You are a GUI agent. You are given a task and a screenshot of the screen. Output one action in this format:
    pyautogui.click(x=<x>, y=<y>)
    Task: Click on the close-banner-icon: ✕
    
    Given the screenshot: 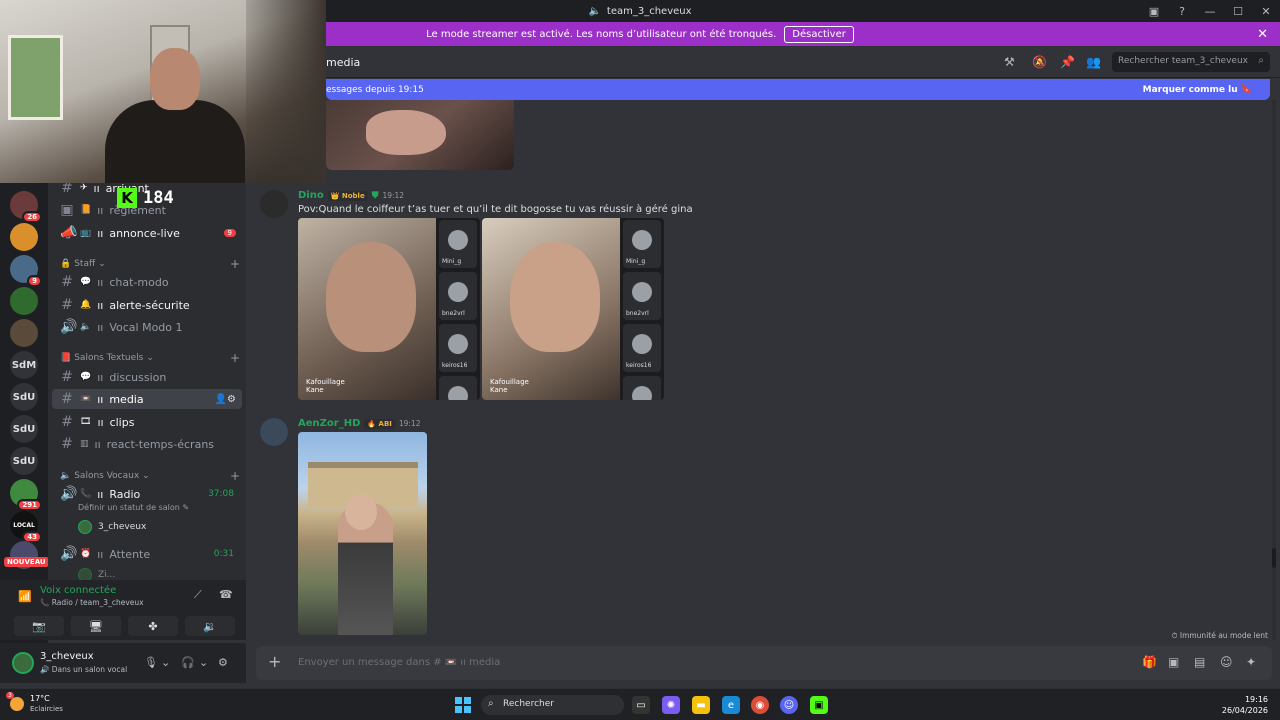 What is the action you would take?
    pyautogui.click(x=1262, y=34)
    